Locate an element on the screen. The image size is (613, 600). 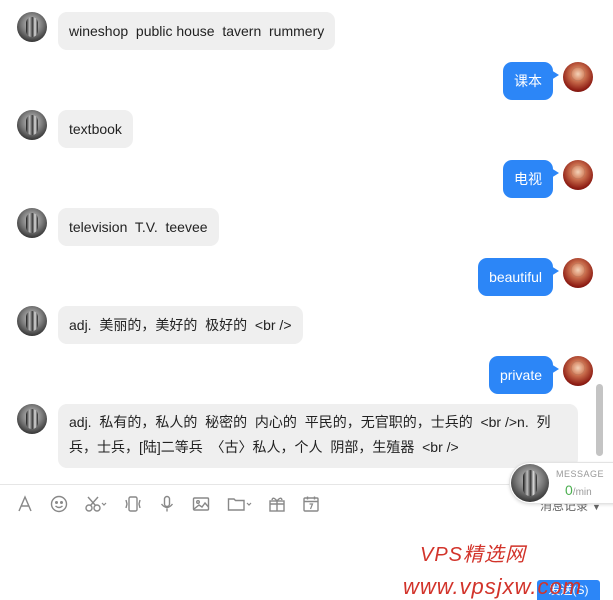
image-button is located at coordinates (201, 506).